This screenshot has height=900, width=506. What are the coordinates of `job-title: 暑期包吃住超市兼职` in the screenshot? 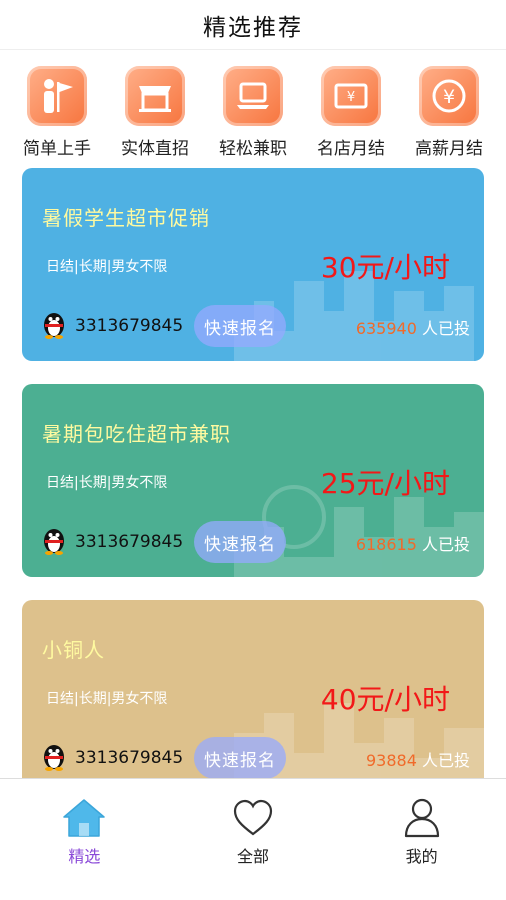 It's located at (136, 434).